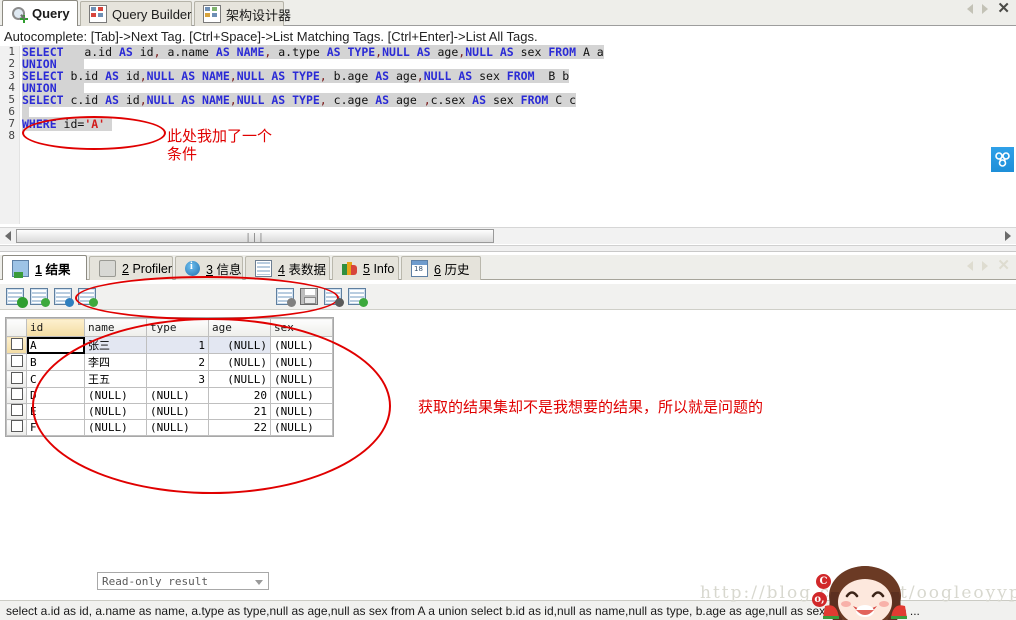 This screenshot has height=620, width=1016. What do you see at coordinates (209, 268) in the screenshot?
I see `result-tab-messages: 3 信息` at bounding box center [209, 268].